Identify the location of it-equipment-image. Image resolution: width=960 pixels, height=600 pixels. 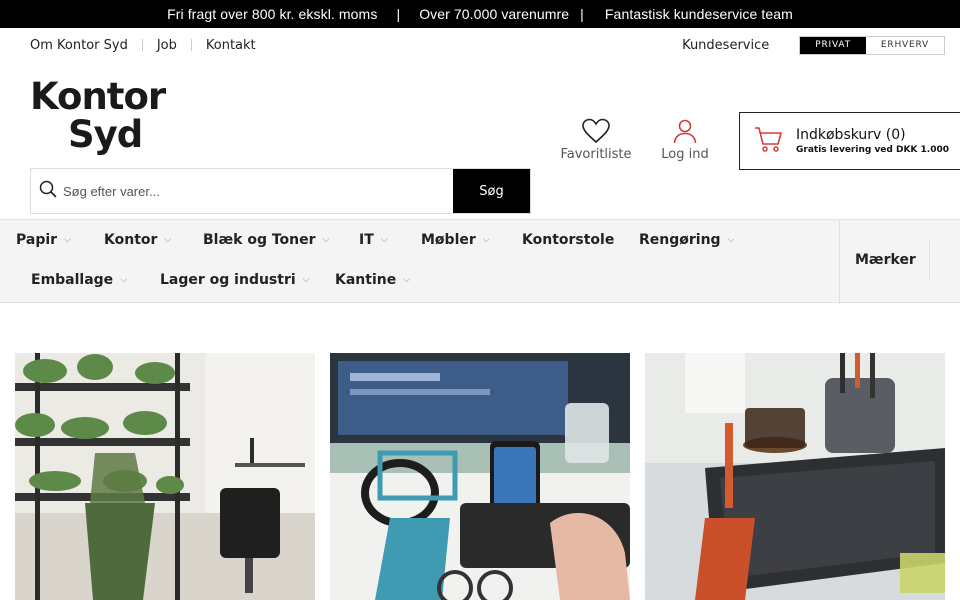
(480, 476).